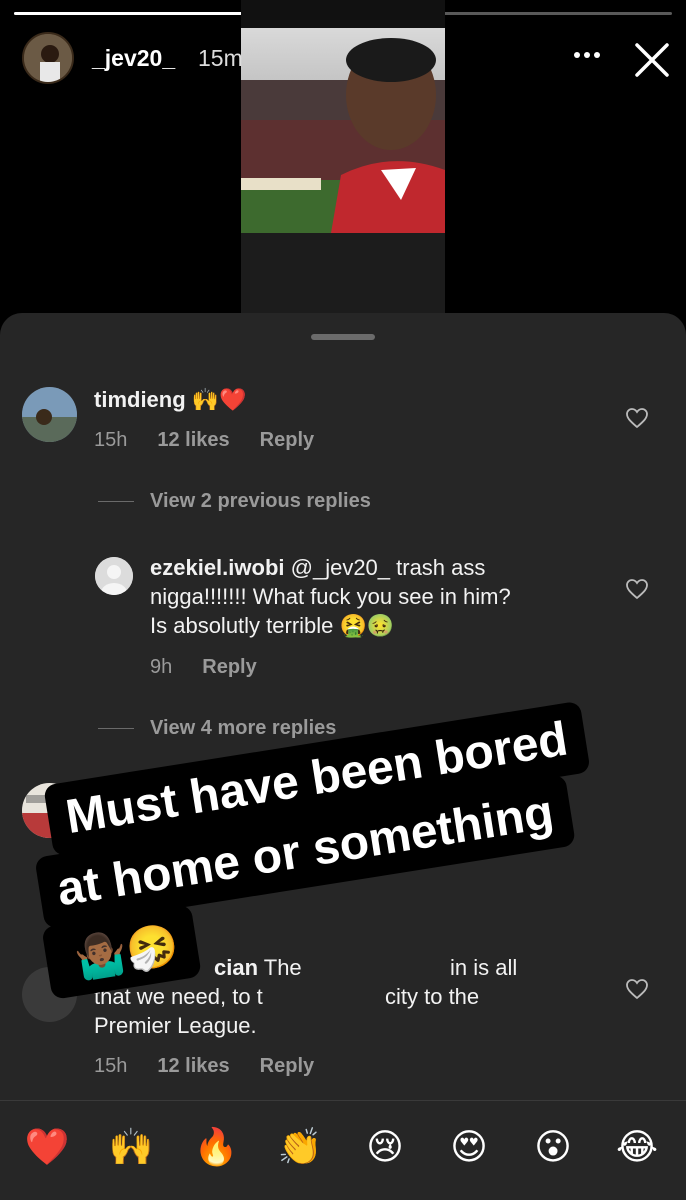  I want to click on comment-text: ezekiel.iwobi @_jev20_ trash ass, so click(317, 567).